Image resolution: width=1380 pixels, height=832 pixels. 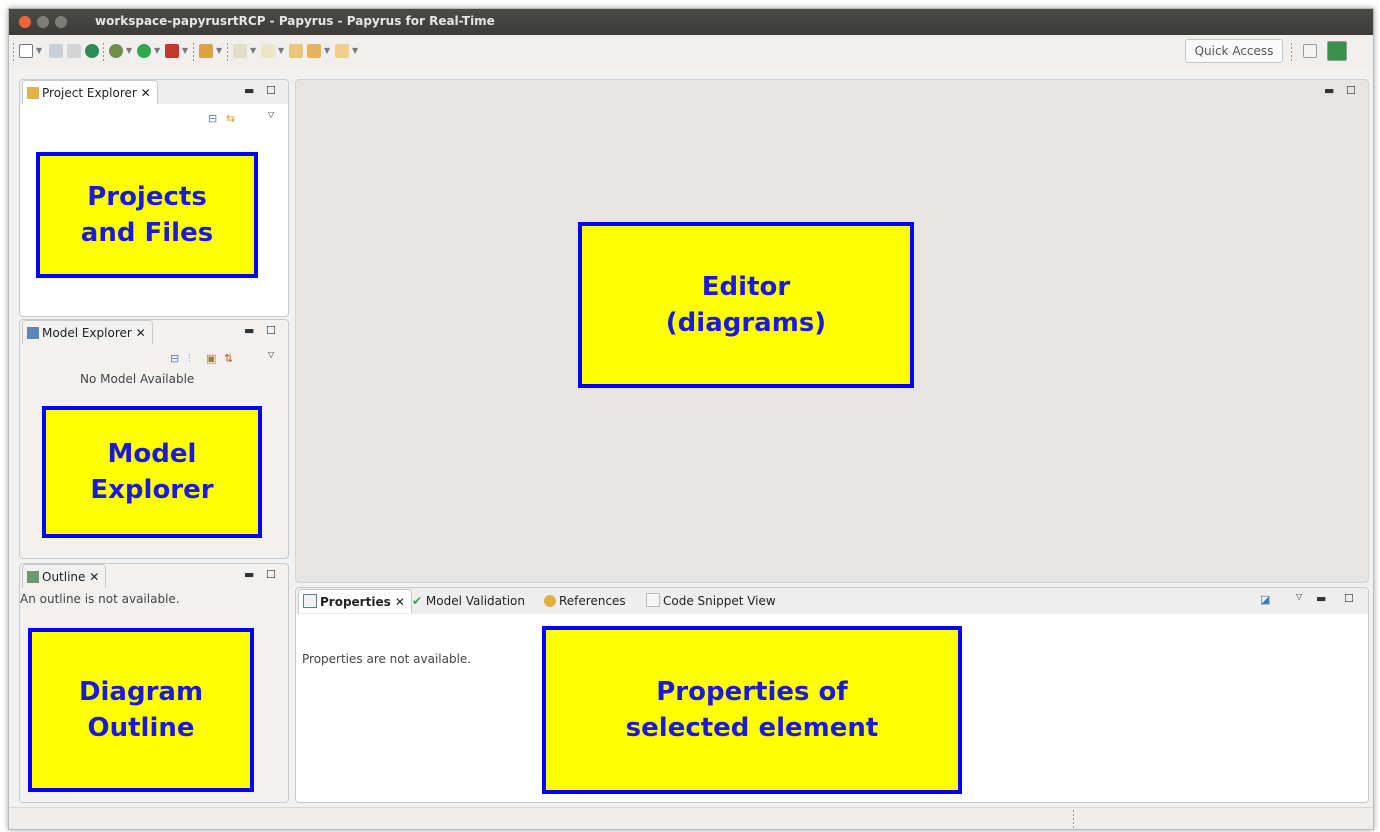 I want to click on tab-project-explorer: Project Explorer ✕, so click(x=90, y=92).